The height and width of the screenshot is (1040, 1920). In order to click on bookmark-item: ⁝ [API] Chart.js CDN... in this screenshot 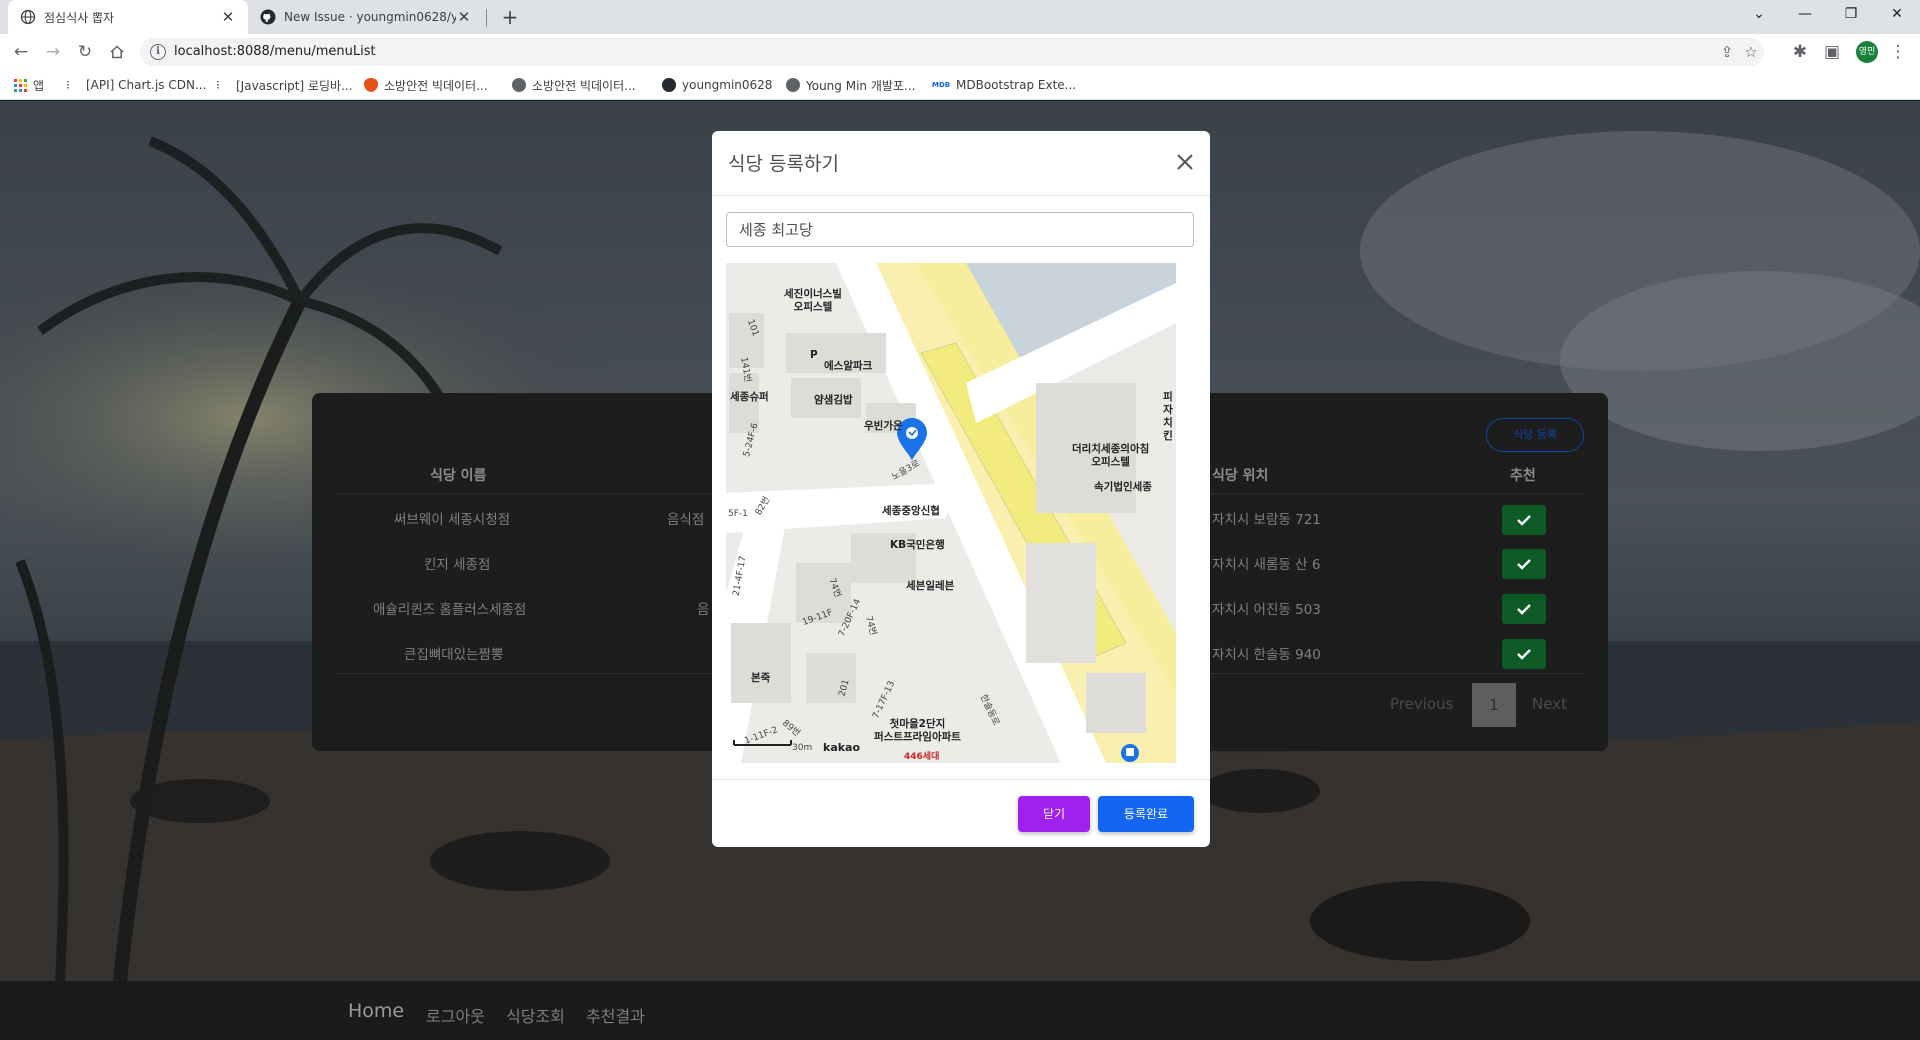, I will do `click(136, 85)`.